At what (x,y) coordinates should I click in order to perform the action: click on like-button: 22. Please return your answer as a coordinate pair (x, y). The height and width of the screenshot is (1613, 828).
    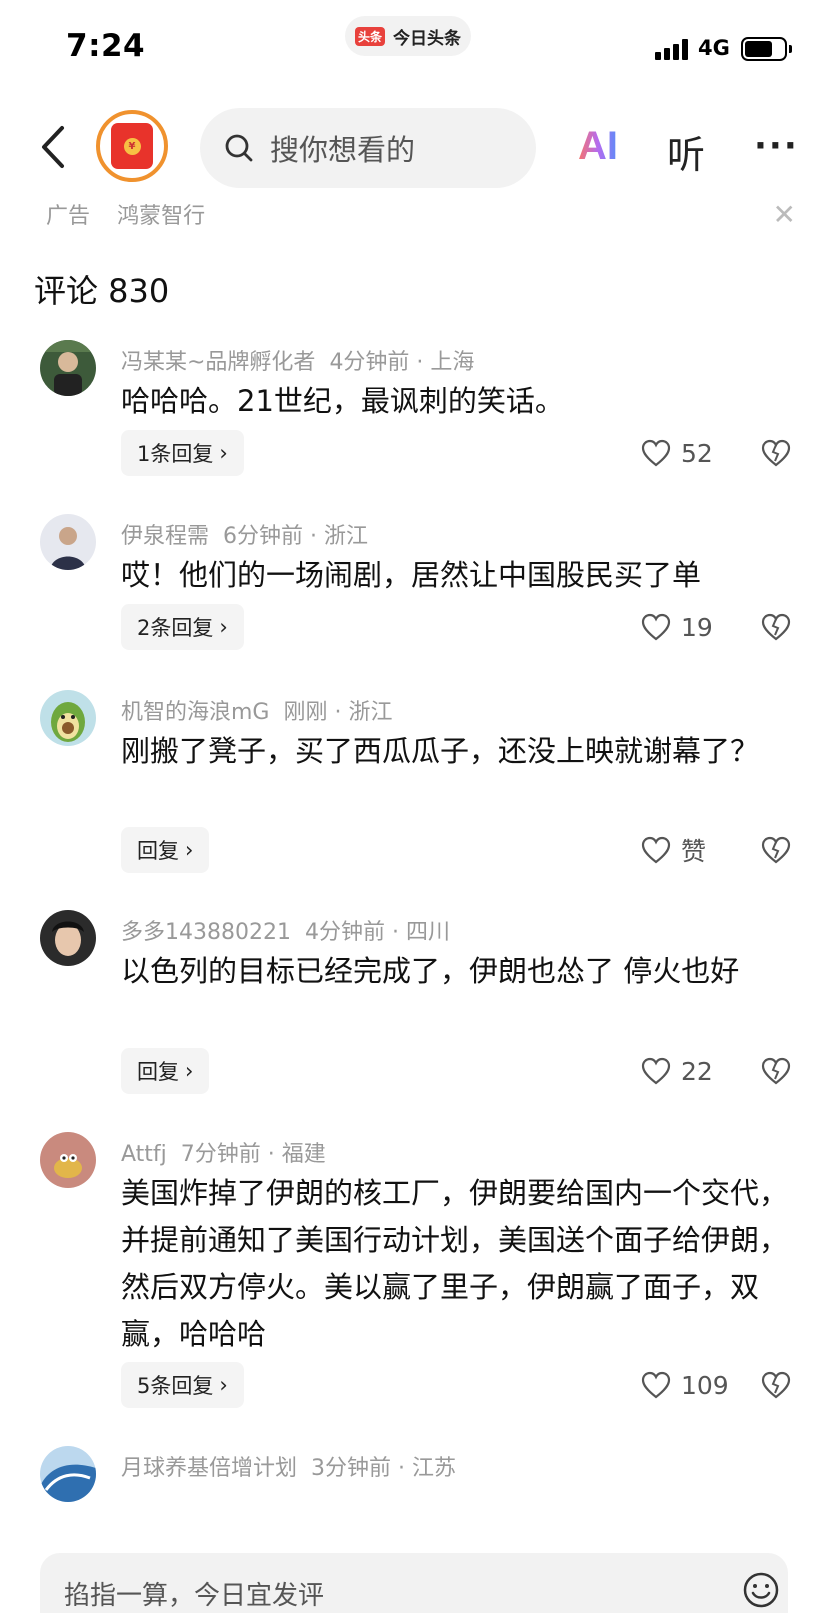
    Looking at the image, I should click on (677, 1071).